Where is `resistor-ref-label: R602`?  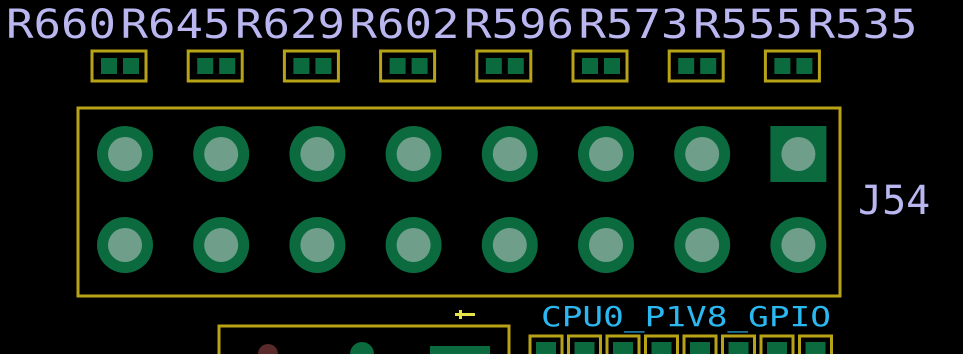
resistor-ref-label: R602 is located at coordinates (405, 25).